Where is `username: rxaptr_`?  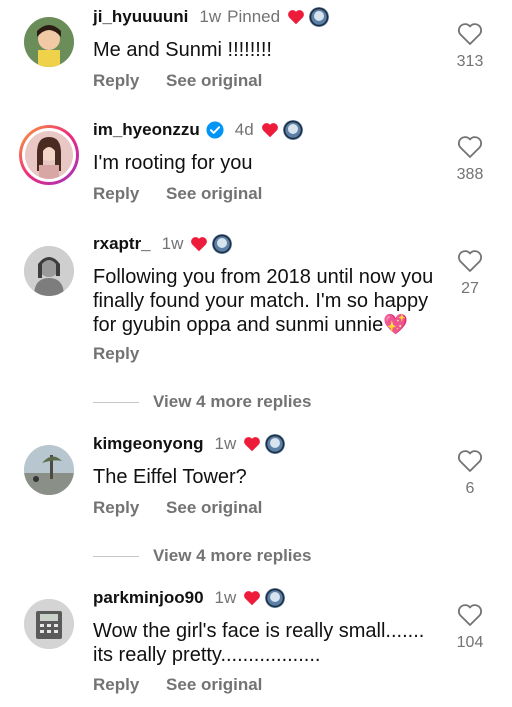
username: rxaptr_ is located at coordinates (122, 244).